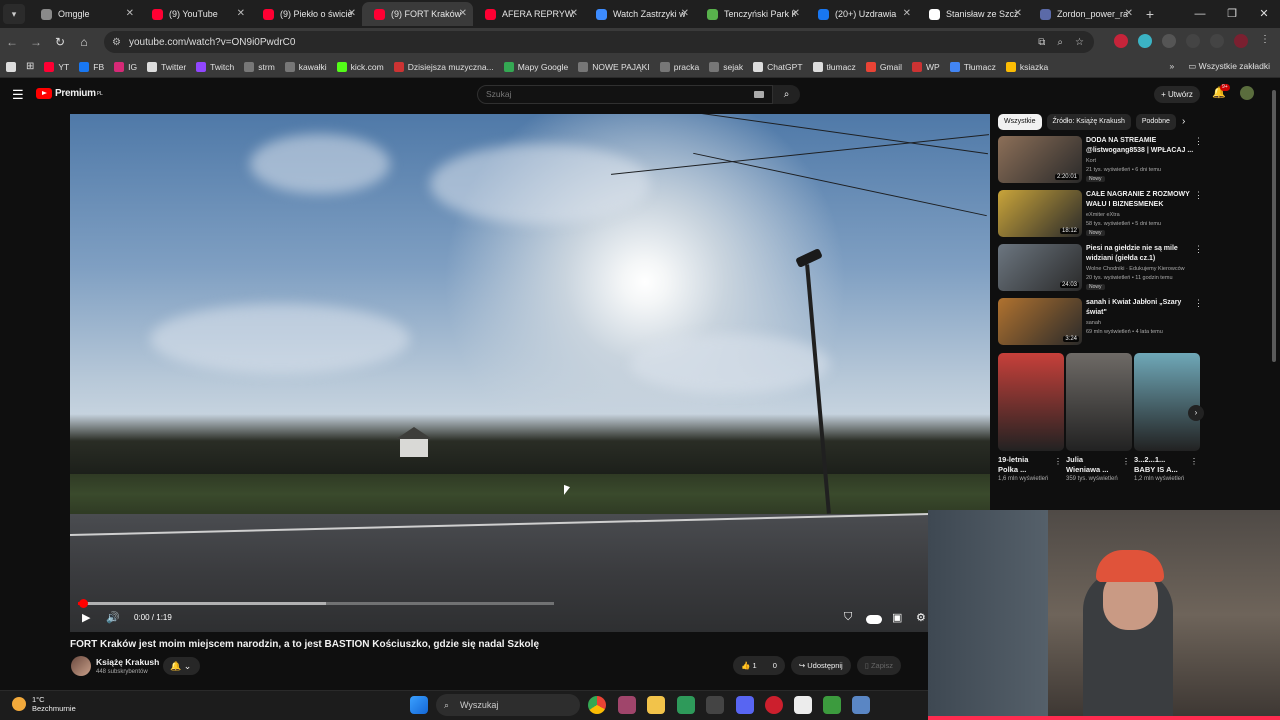 The height and width of the screenshot is (720, 1280). I want to click on close-window-icon: ✕, so click(1264, 14).